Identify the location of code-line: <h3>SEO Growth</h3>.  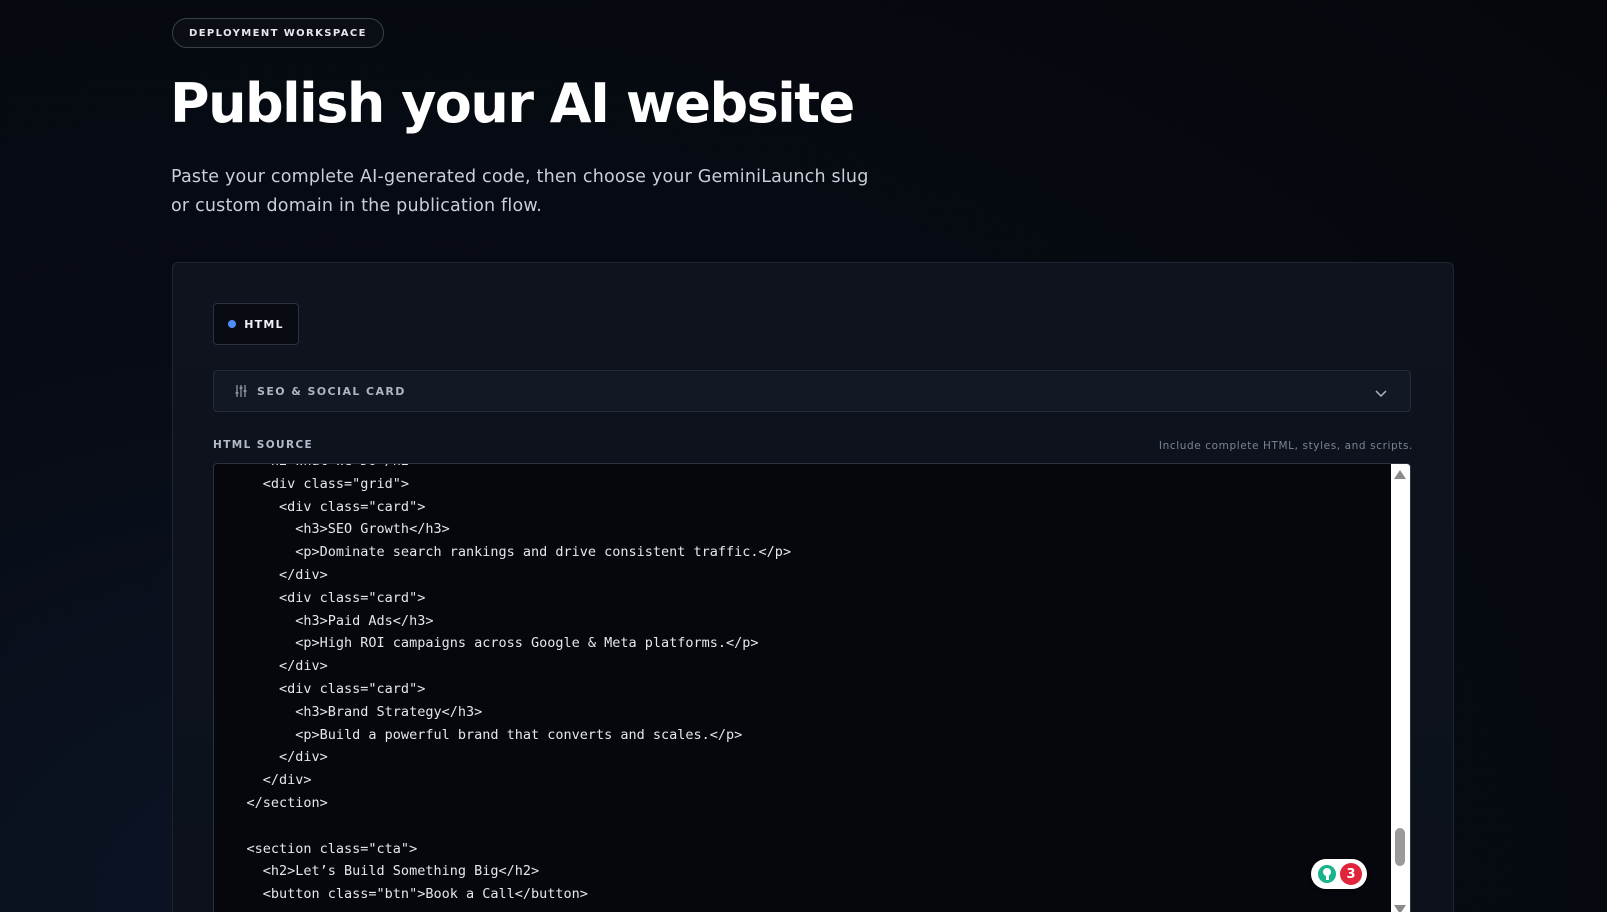
(332, 529).